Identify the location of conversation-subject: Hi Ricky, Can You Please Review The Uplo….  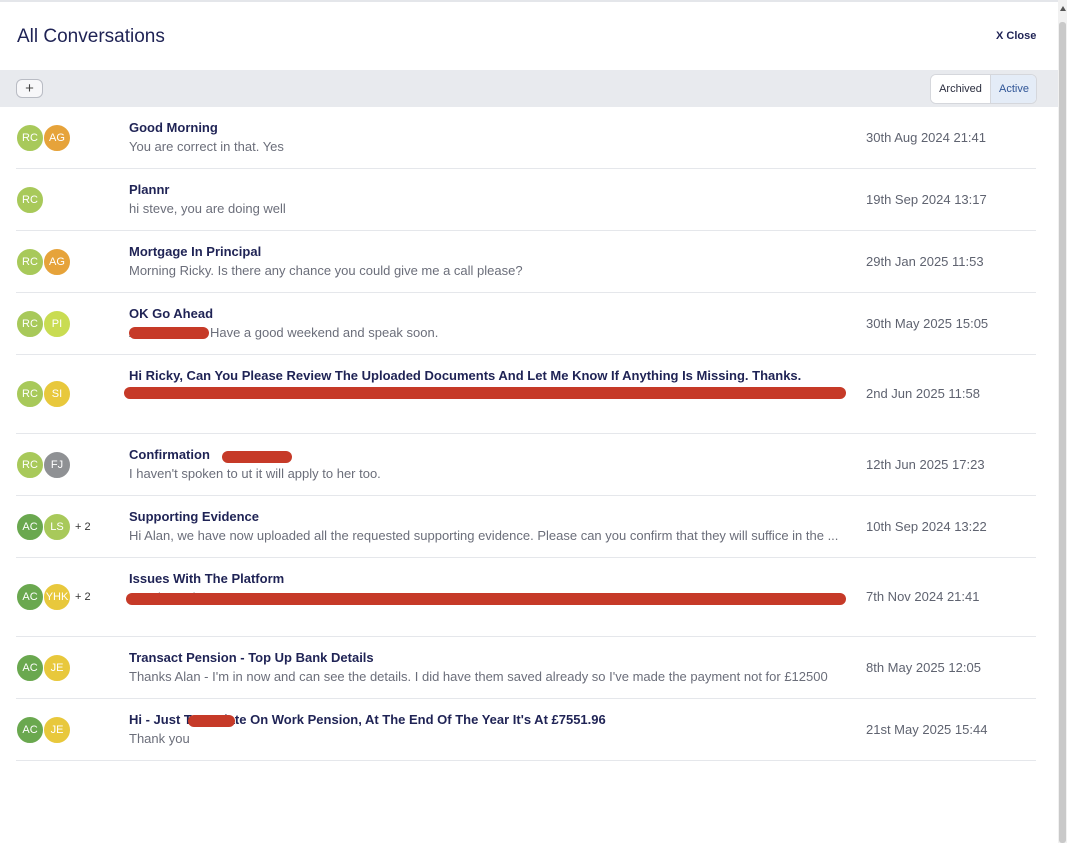
(465, 375).